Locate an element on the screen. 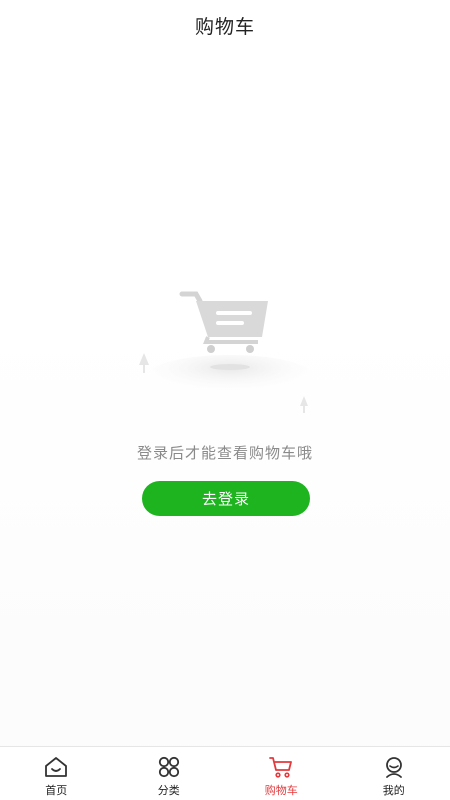 The image size is (450, 800). category-icon is located at coordinates (168, 767).